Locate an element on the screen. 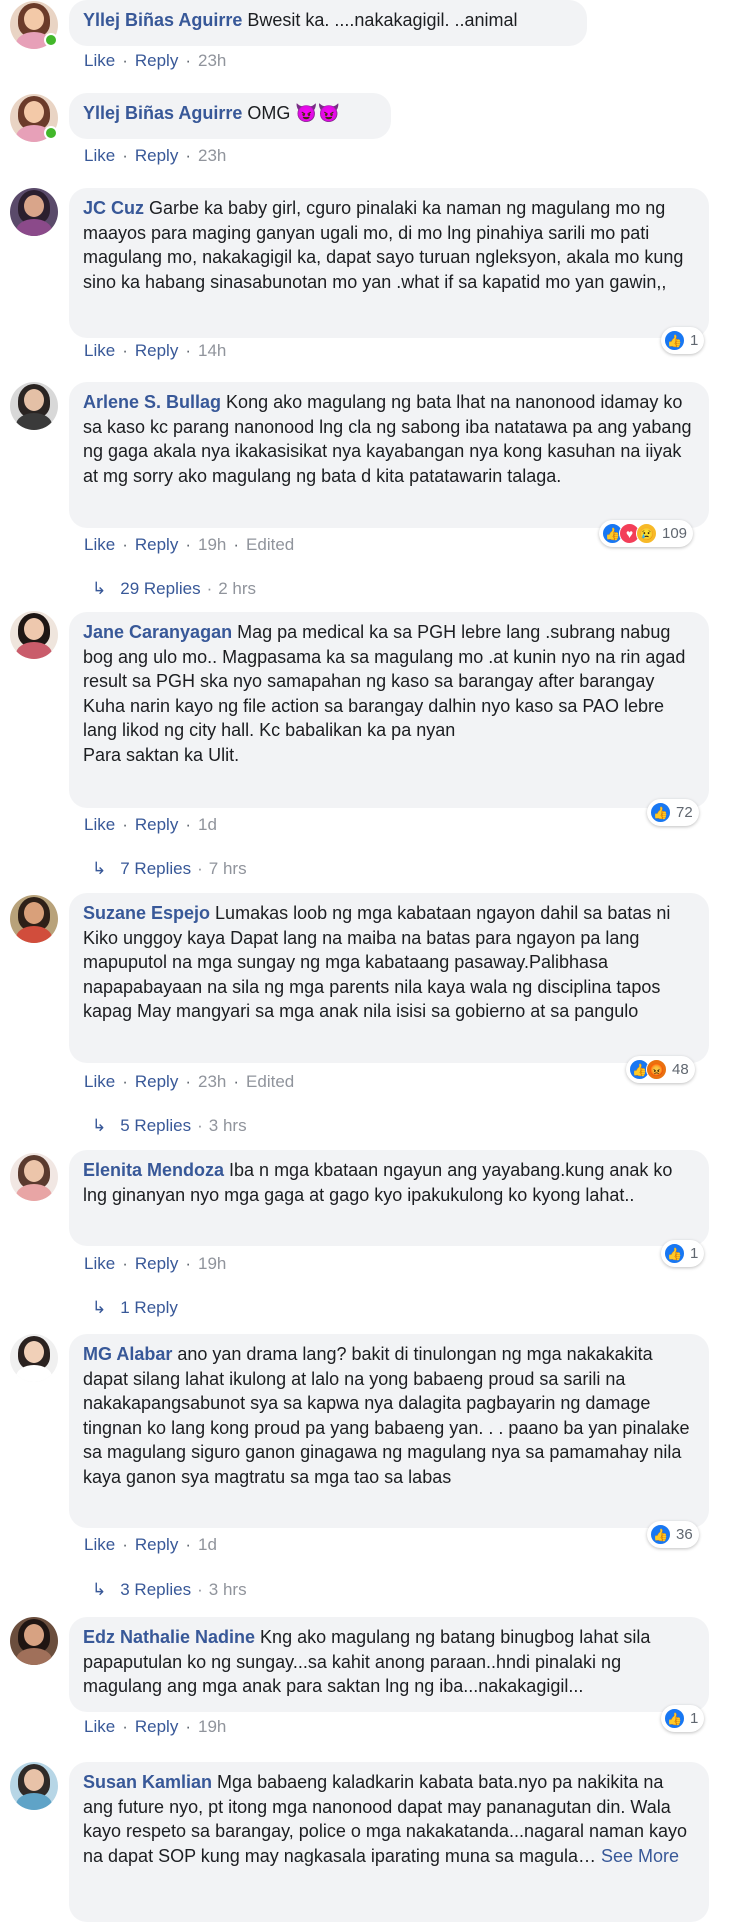 The width and height of the screenshot is (750, 1922). comment-text: Bwesit ka. ....nakakagigil. ..animal is located at coordinates (382, 20).